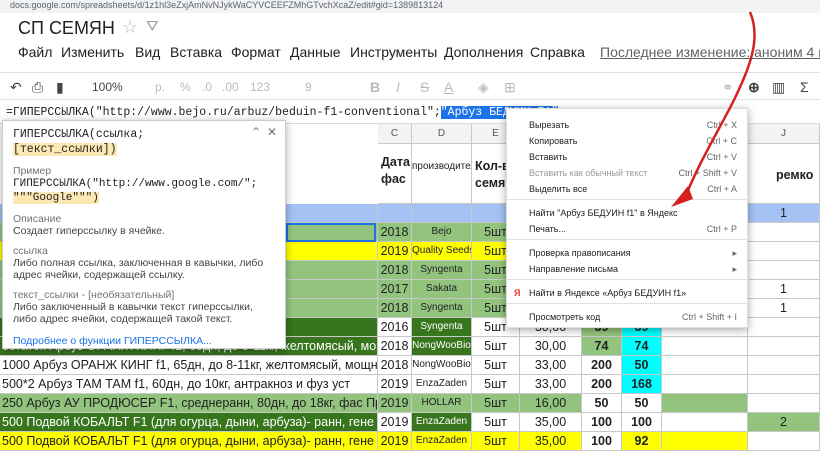  I want to click on zoom-select: 100%, so click(107, 87).